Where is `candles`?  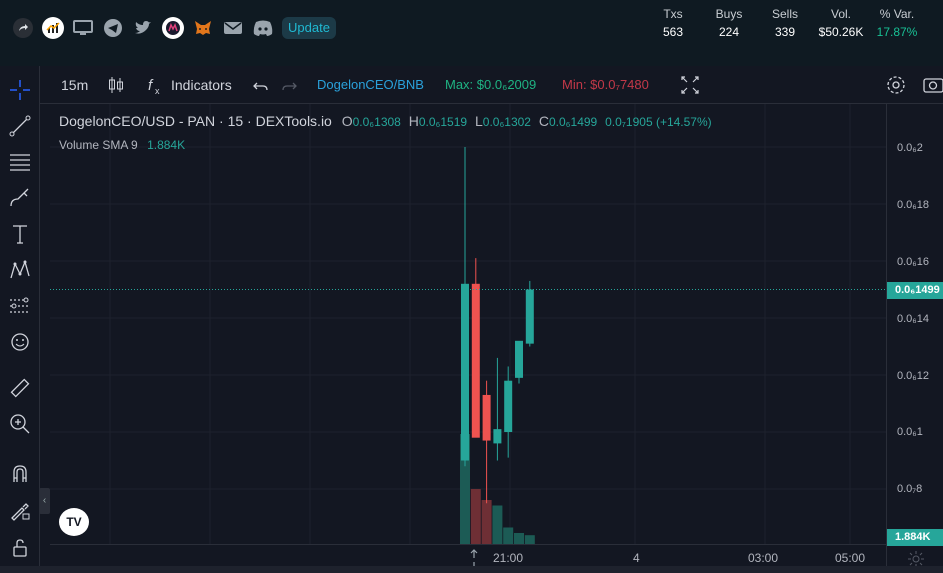
candles is located at coordinates (497, 325).